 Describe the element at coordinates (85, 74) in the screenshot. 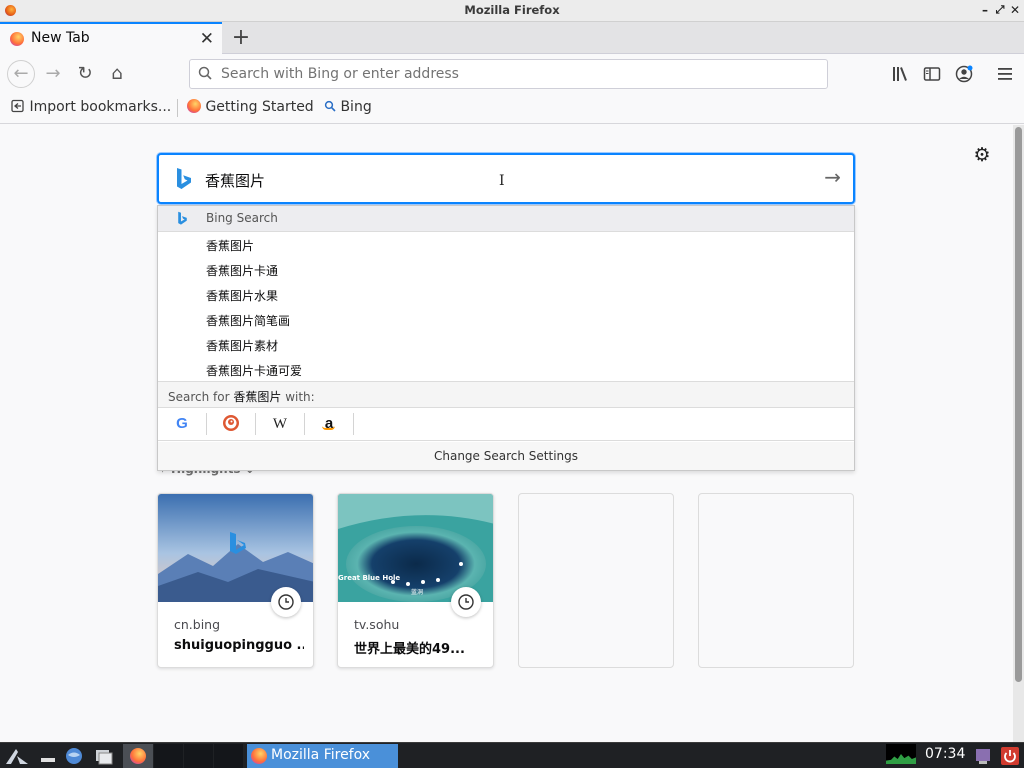

I see `reload-button: ↻` at that location.